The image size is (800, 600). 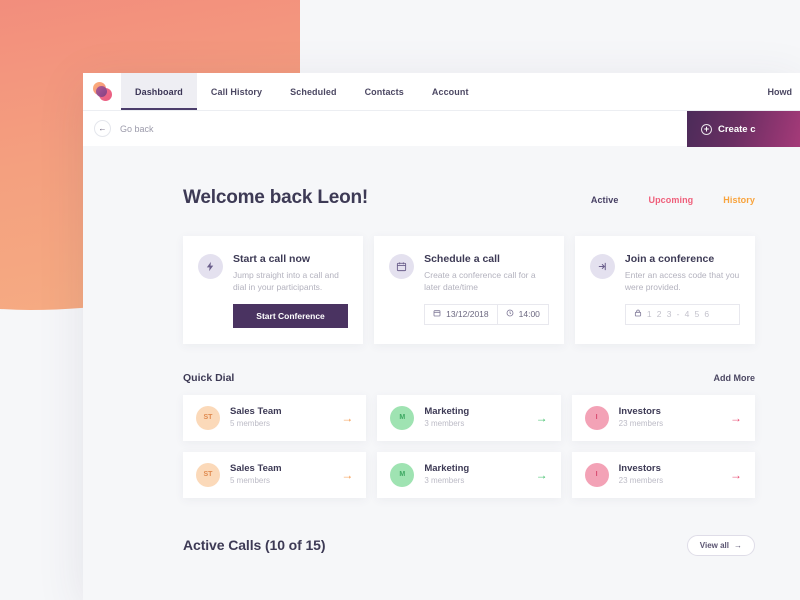 I want to click on plus-circle-icon: +, so click(x=706, y=129).